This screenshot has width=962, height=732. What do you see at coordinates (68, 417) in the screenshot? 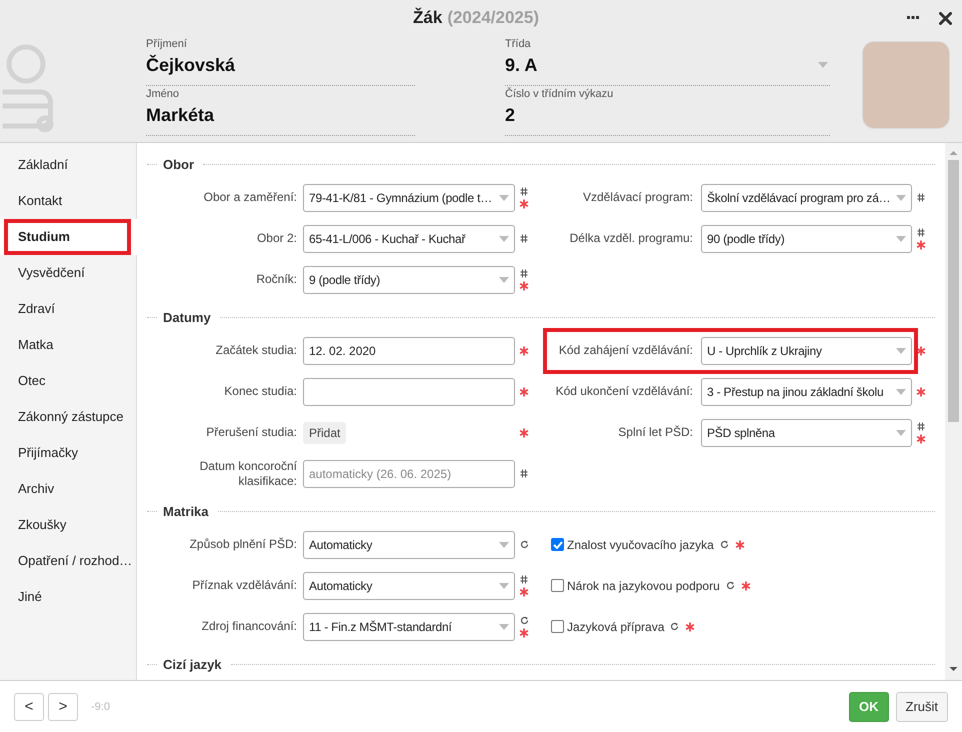
I see `sidebar-item: Zákonný zástupce` at bounding box center [68, 417].